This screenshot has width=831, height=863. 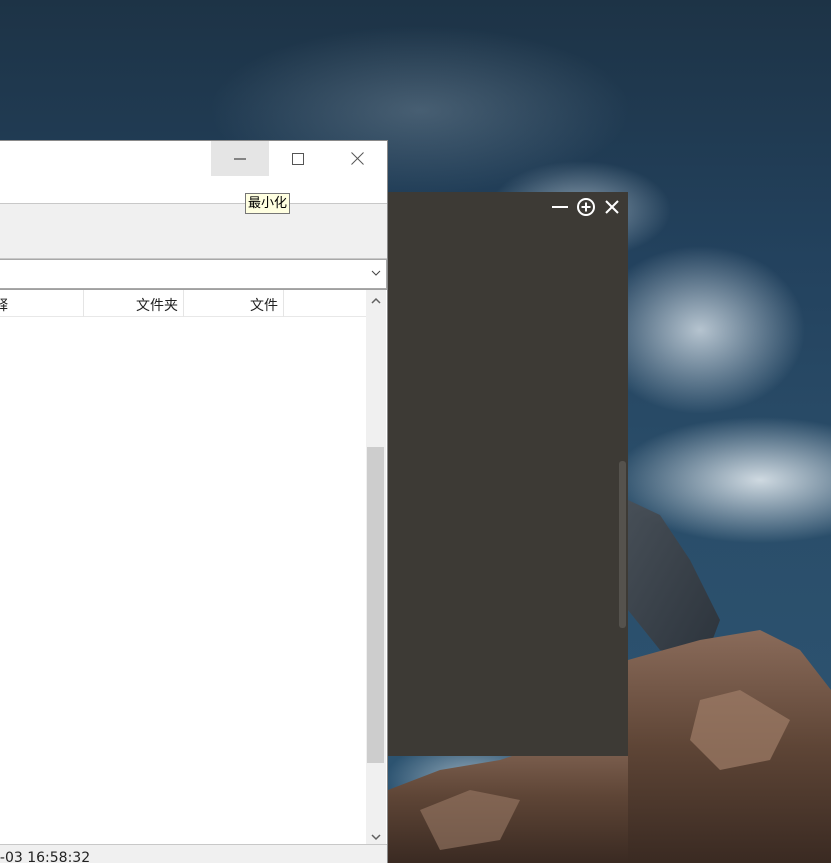 I want to click on column-label: 注释, so click(x=4, y=306).